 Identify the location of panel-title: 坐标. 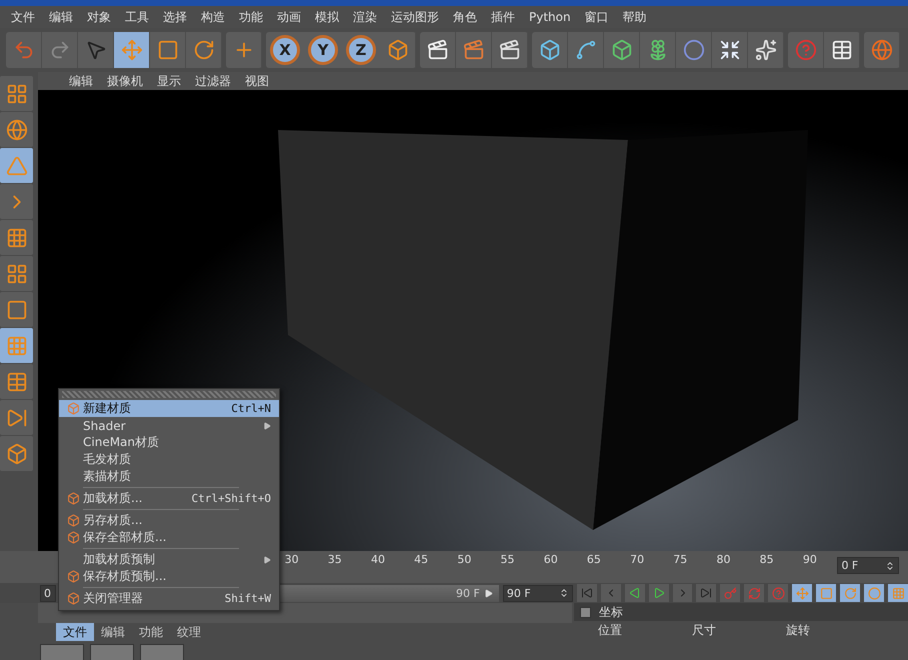
(611, 612).